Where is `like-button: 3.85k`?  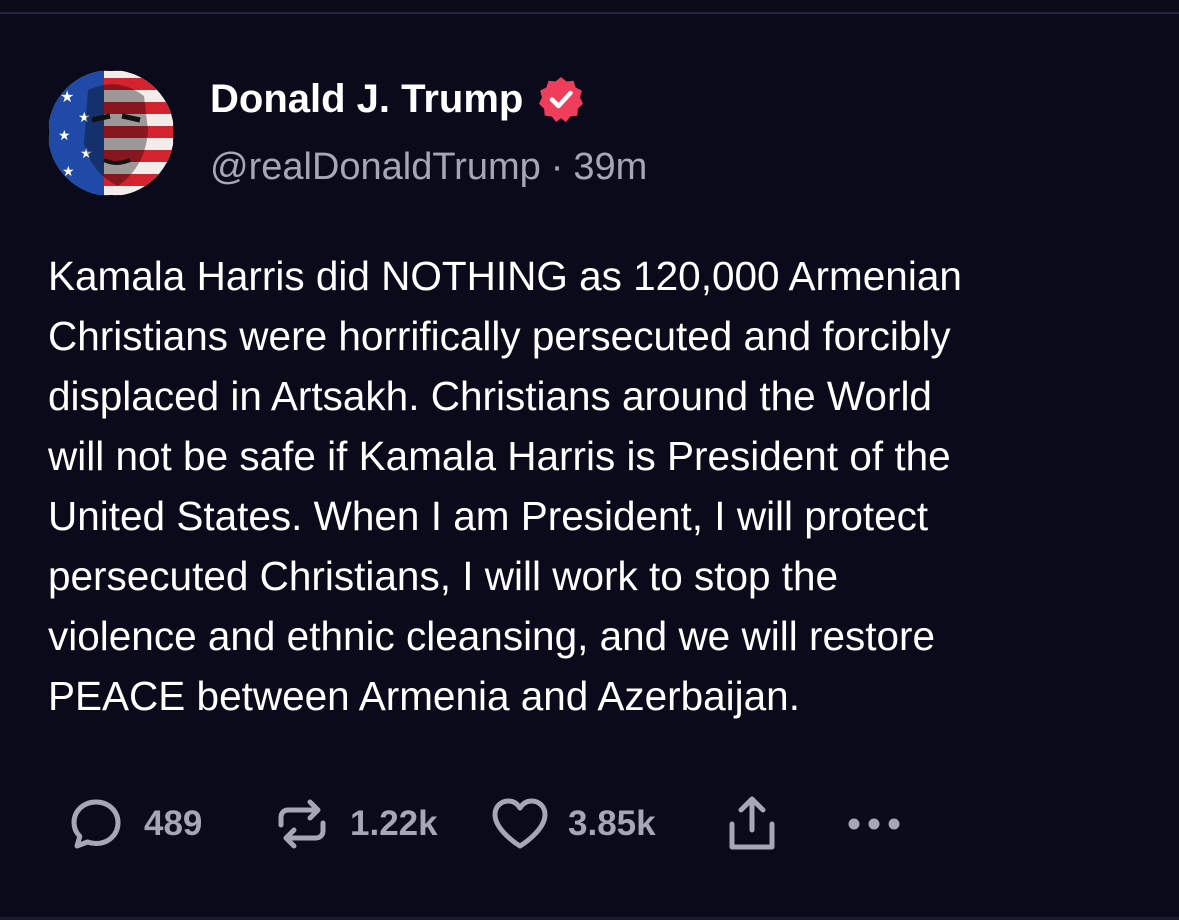 like-button: 3.85k is located at coordinates (573, 824).